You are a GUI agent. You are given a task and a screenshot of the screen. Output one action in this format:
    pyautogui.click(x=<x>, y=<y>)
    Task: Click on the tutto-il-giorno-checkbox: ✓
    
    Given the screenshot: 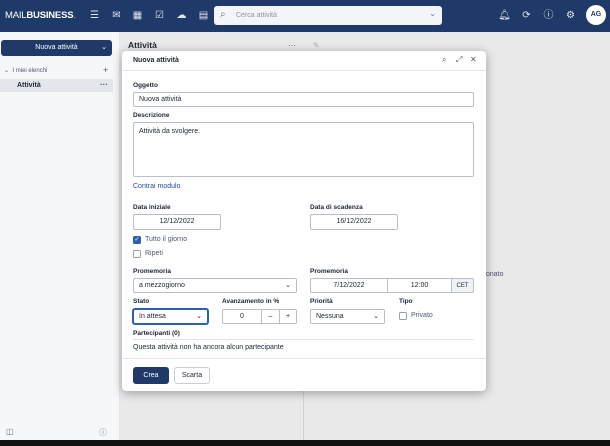 What is the action you would take?
    pyautogui.click(x=137, y=240)
    